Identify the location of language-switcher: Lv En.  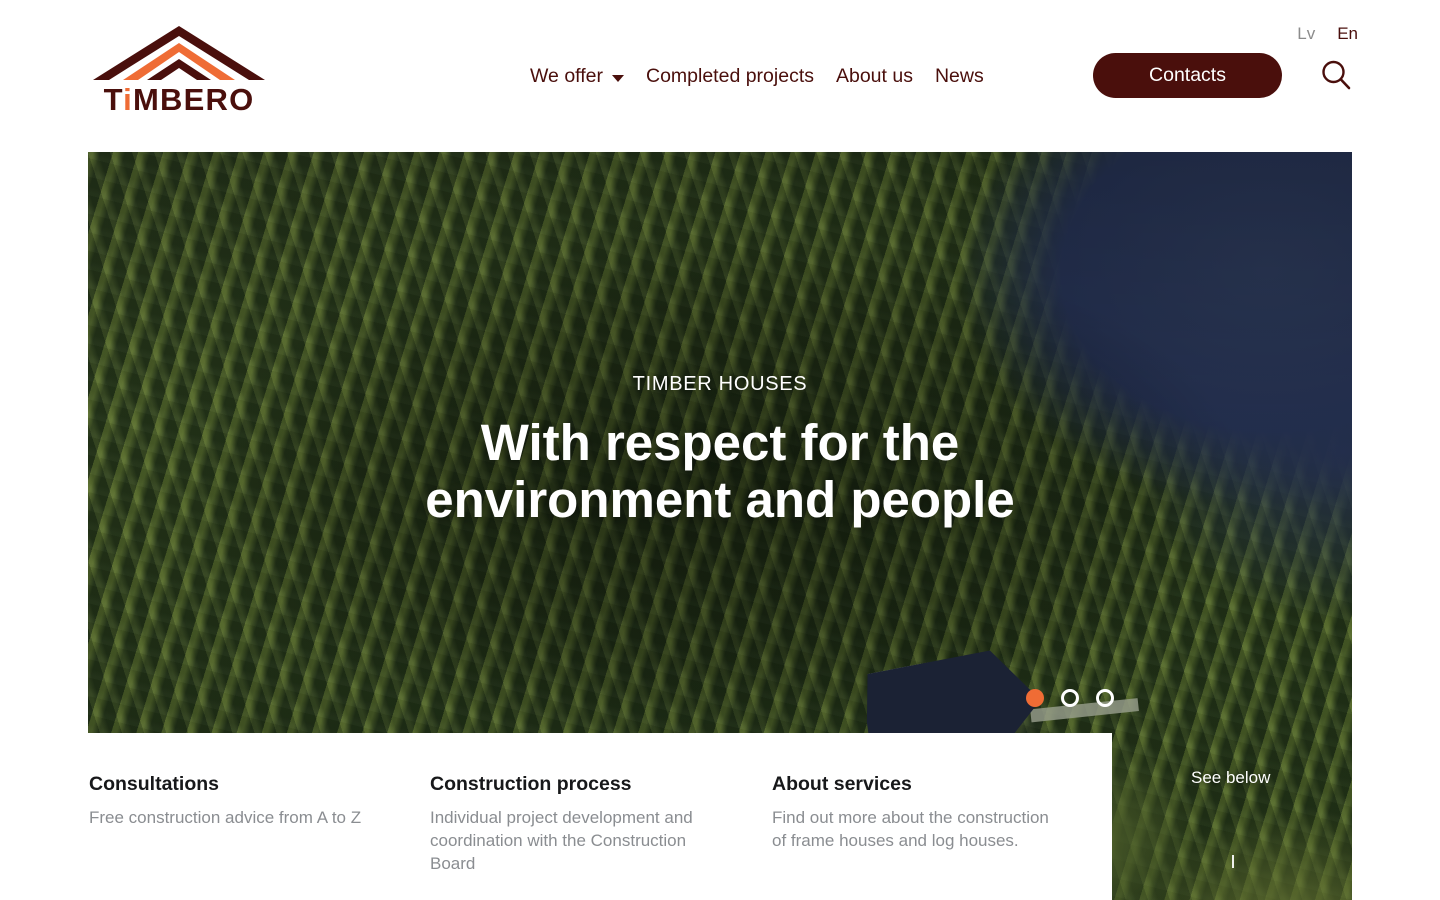
(1327, 34).